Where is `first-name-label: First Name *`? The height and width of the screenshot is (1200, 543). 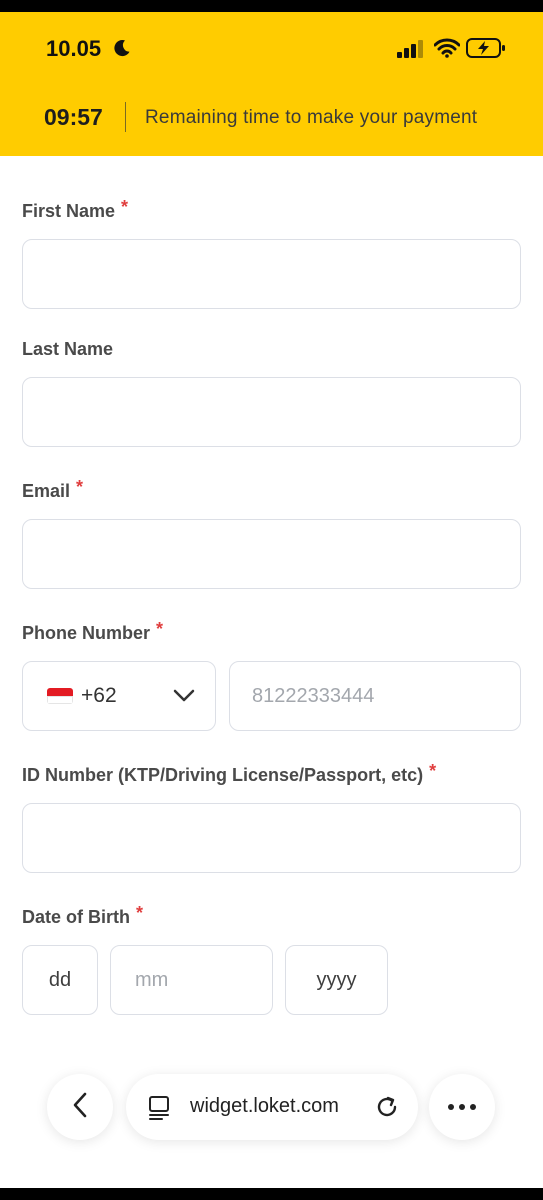 first-name-label: First Name * is located at coordinates (75, 209).